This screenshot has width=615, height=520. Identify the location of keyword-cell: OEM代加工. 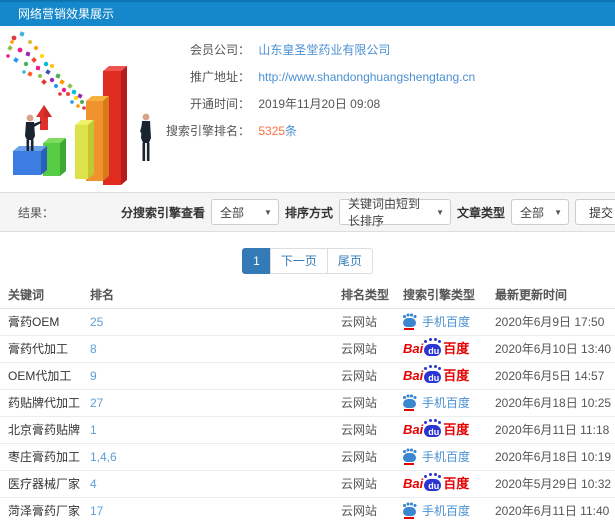
(45, 376).